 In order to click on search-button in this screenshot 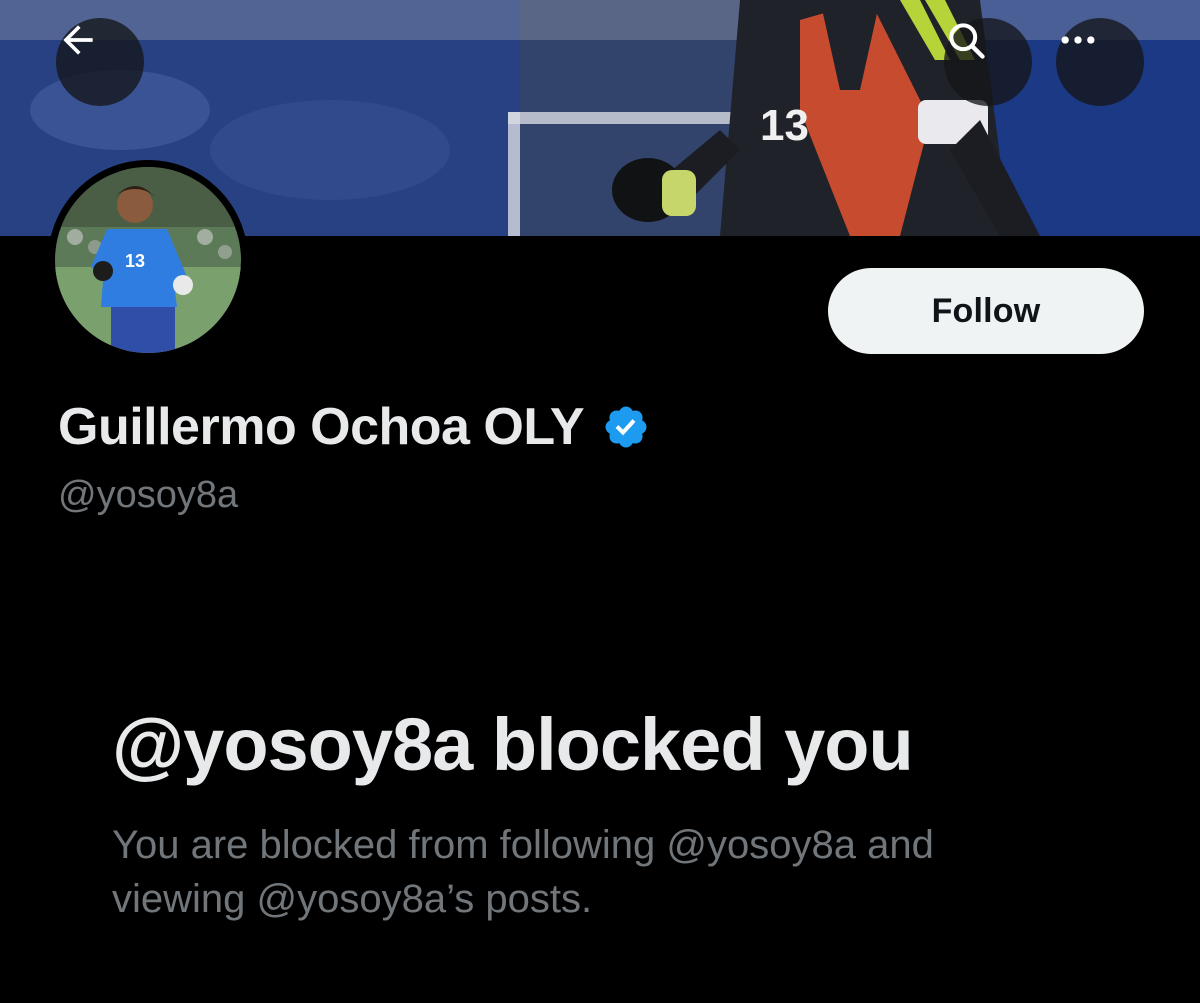, I will do `click(988, 62)`.